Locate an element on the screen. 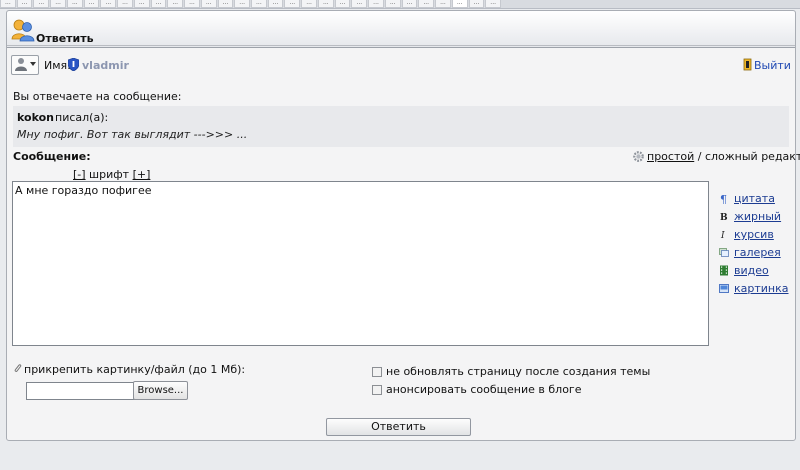 The height and width of the screenshot is (470, 800). format-quote-label: цитата is located at coordinates (754, 198).